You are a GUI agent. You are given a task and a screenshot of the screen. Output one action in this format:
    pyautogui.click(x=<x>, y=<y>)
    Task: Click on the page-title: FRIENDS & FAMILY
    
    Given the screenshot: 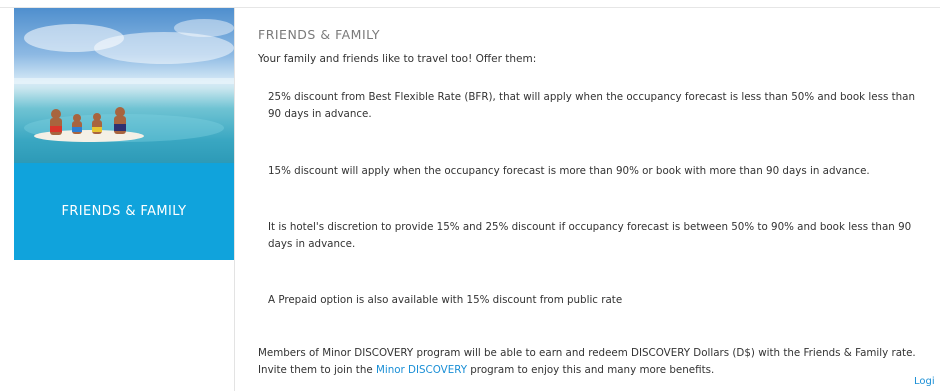 What is the action you would take?
    pyautogui.click(x=319, y=34)
    